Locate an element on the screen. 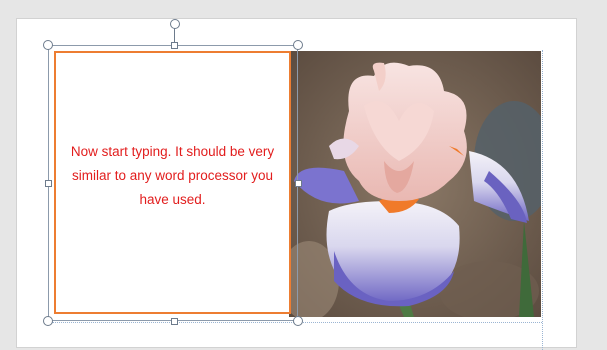 The image size is (607, 350). resize-handle-bottom-left is located at coordinates (48, 321).